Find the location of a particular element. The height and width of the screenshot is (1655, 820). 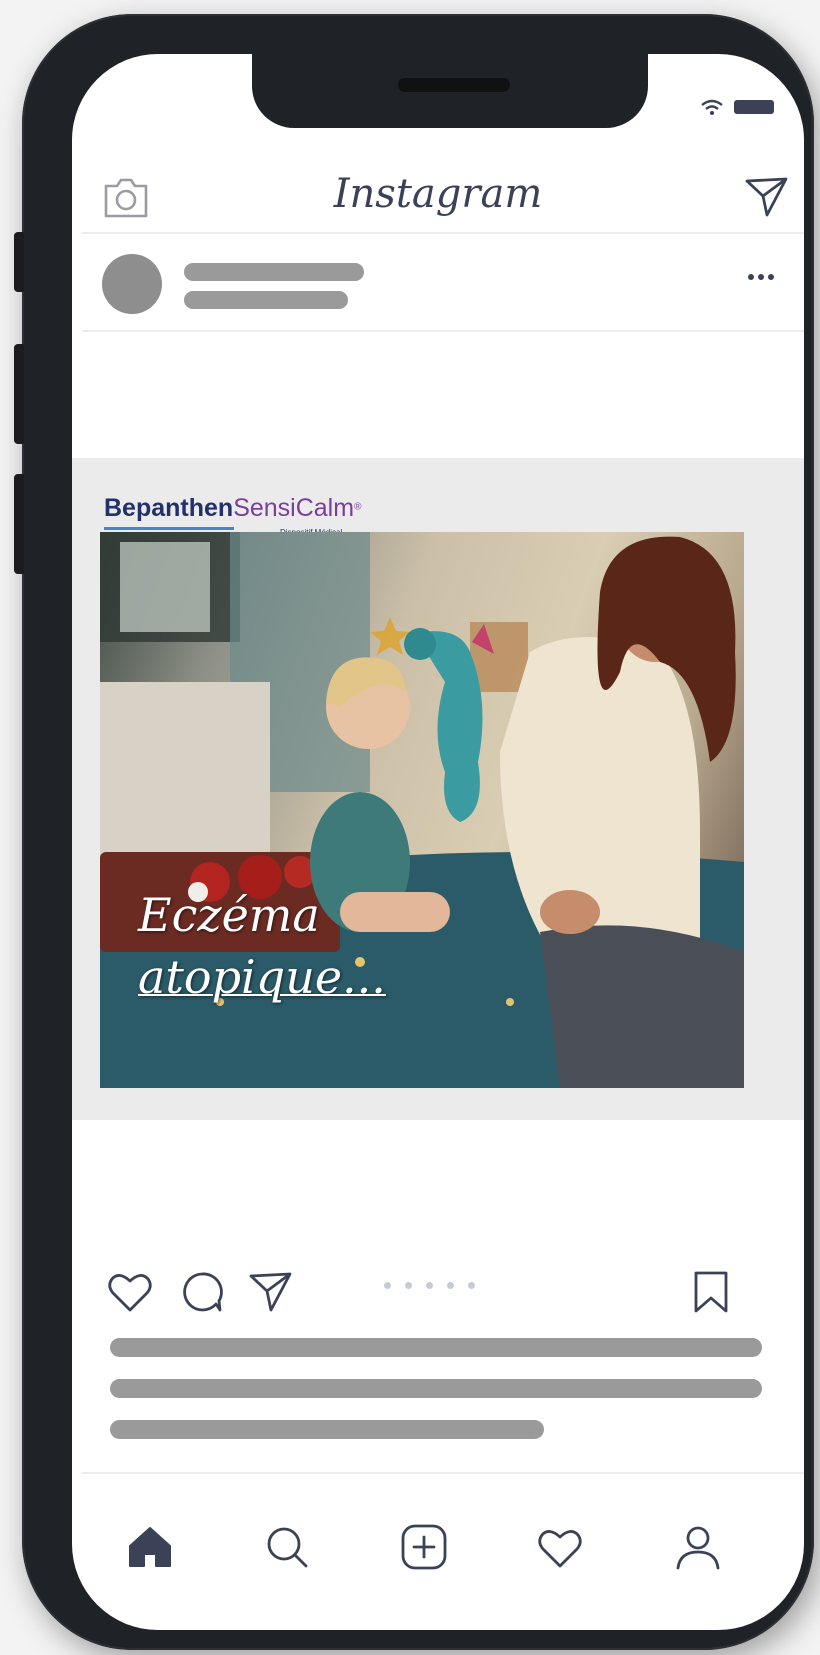

status-bar is located at coordinates (737, 107).